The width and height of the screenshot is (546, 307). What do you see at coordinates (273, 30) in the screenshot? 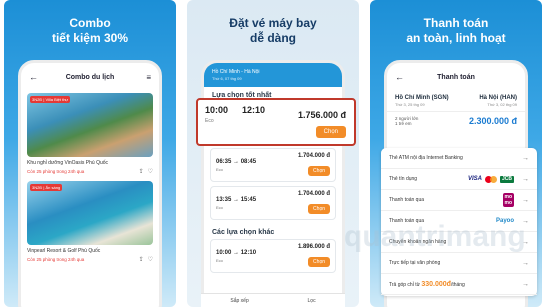
I see `headline-flights: Đặt vé máy bay dễ dàng` at bounding box center [273, 30].